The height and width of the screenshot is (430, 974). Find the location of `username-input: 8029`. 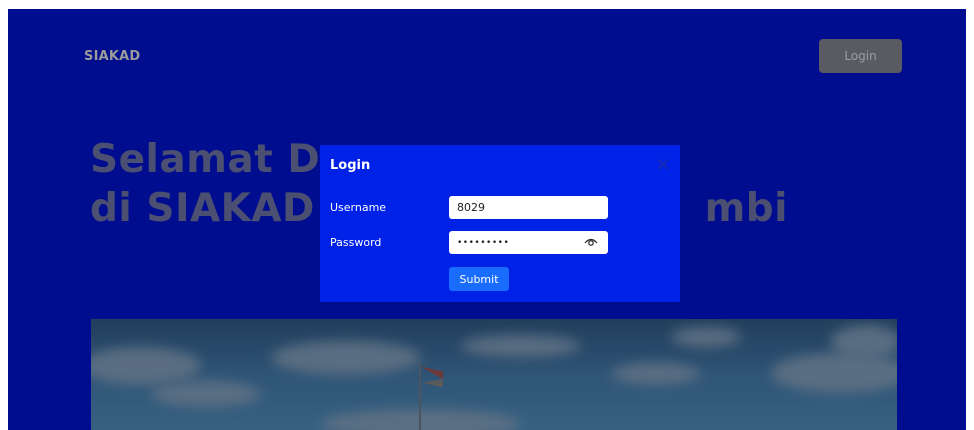

username-input: 8029 is located at coordinates (528, 207).